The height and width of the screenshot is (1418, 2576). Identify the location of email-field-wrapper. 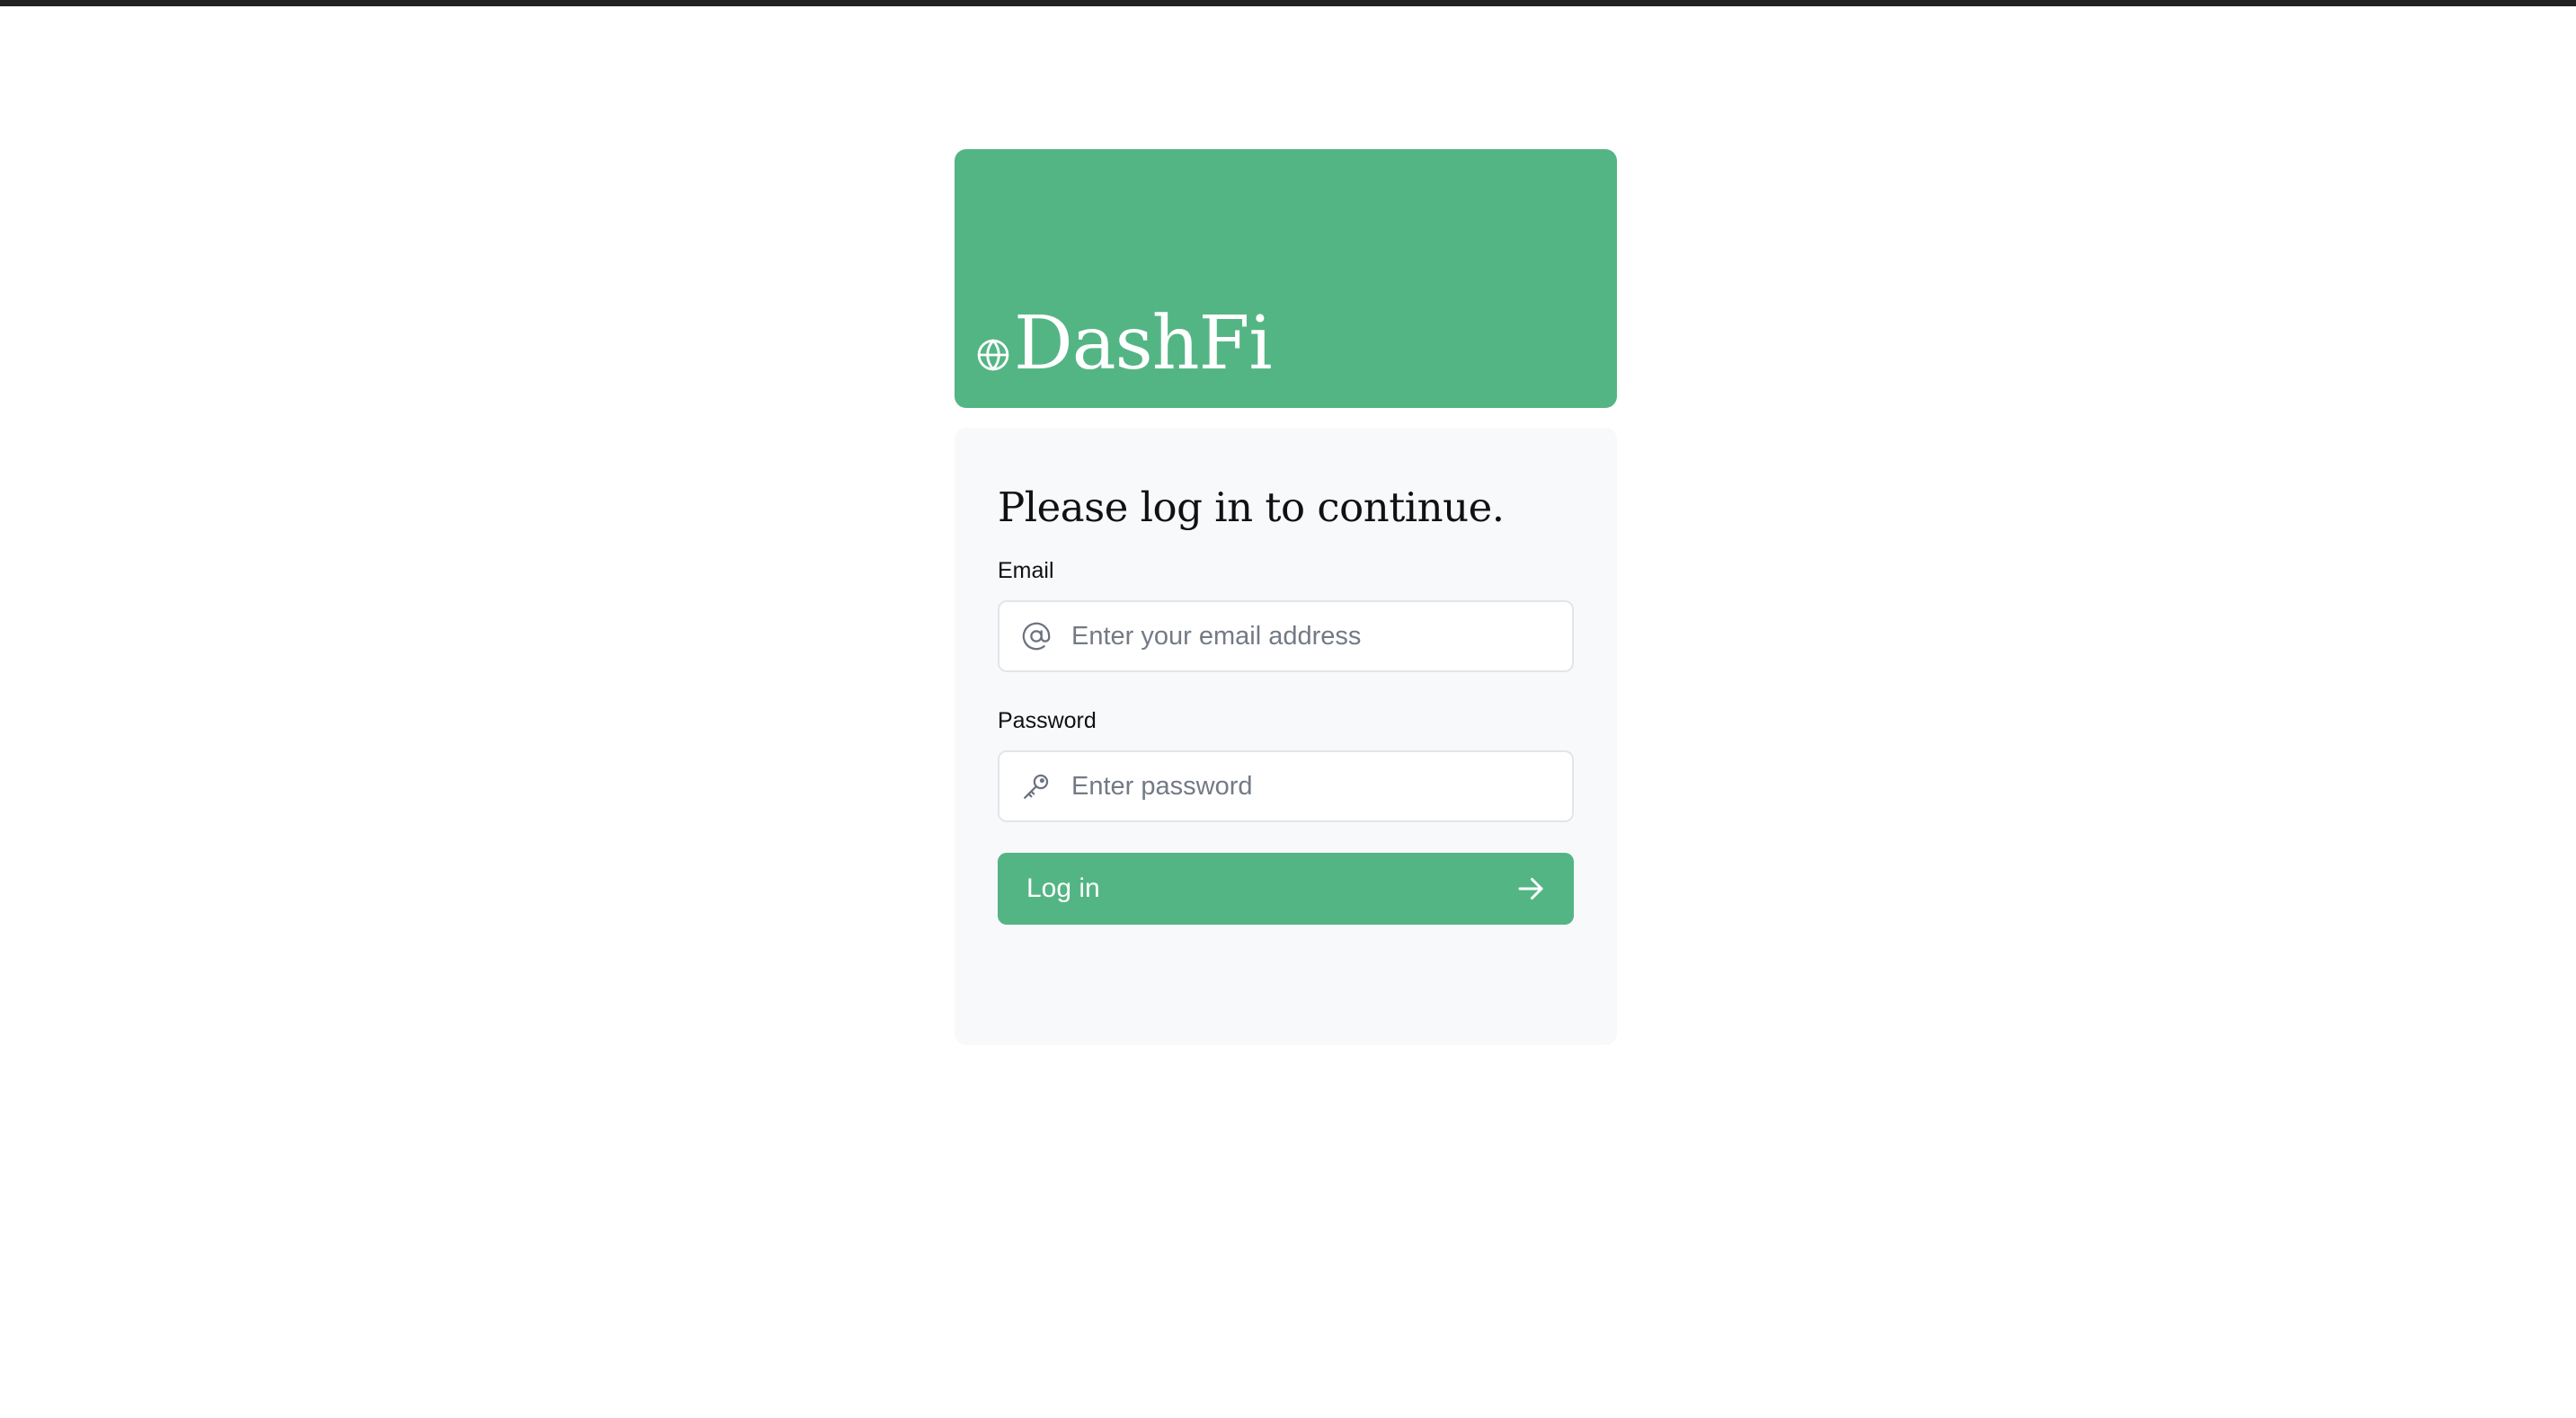
(1286, 636).